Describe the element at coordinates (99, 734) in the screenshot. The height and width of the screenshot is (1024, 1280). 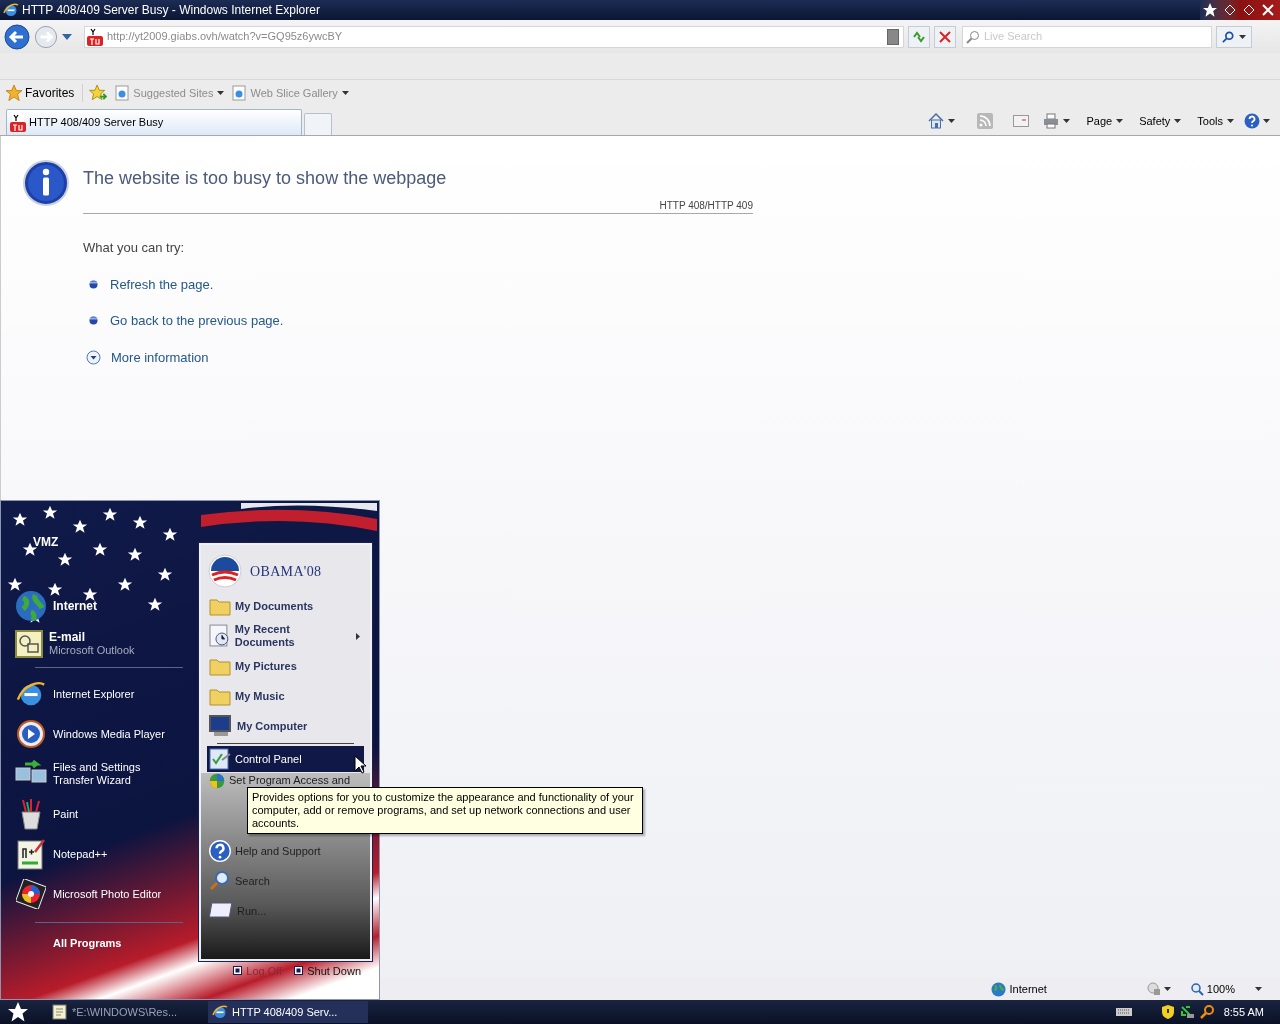
I see `recent-program: Windows Media Player` at that location.